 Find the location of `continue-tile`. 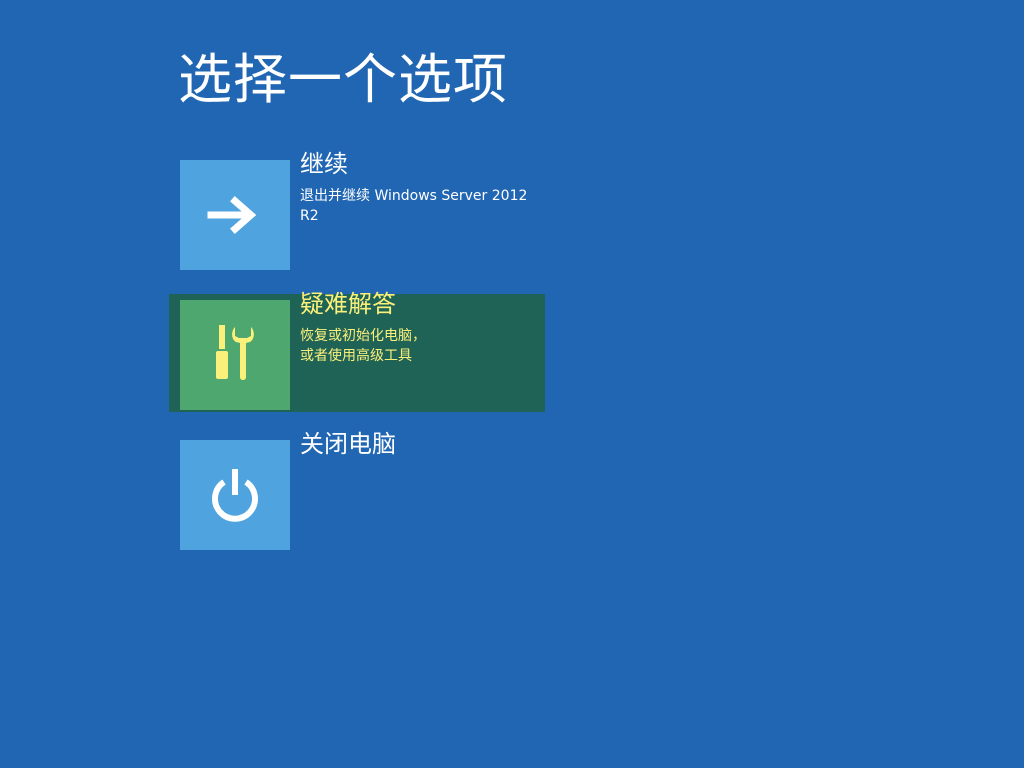

continue-tile is located at coordinates (235, 215).